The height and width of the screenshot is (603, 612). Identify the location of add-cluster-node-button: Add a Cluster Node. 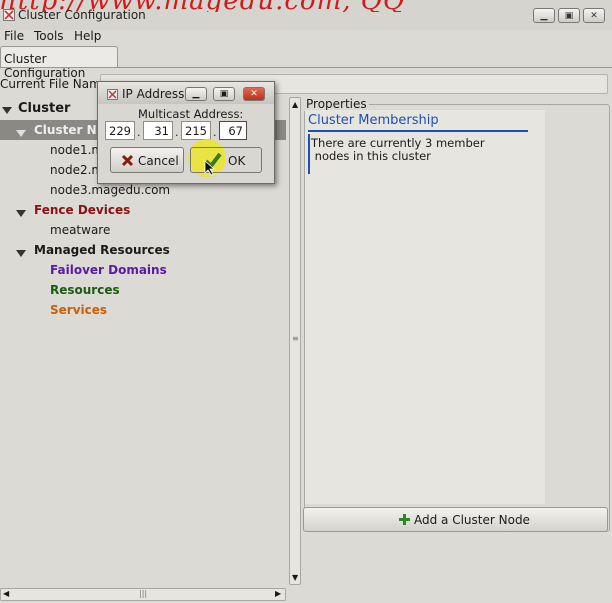
(455, 519).